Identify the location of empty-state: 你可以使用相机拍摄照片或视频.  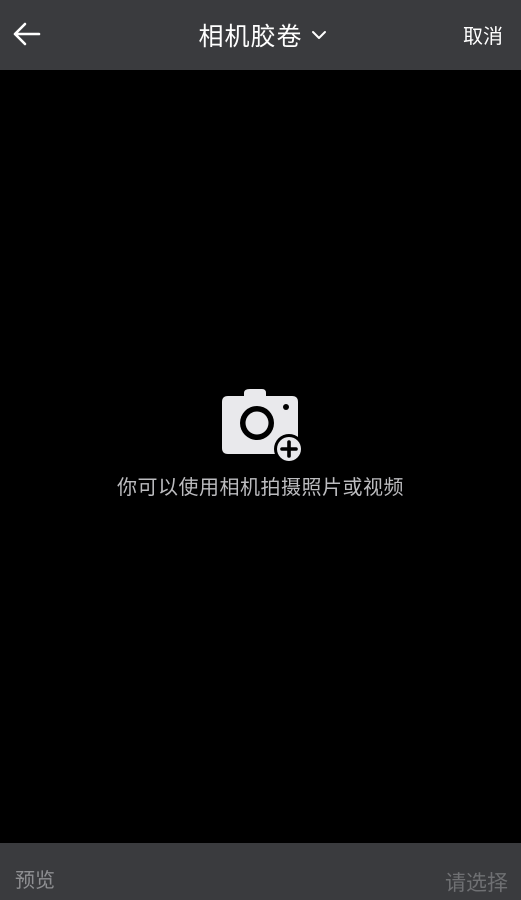
(260, 442).